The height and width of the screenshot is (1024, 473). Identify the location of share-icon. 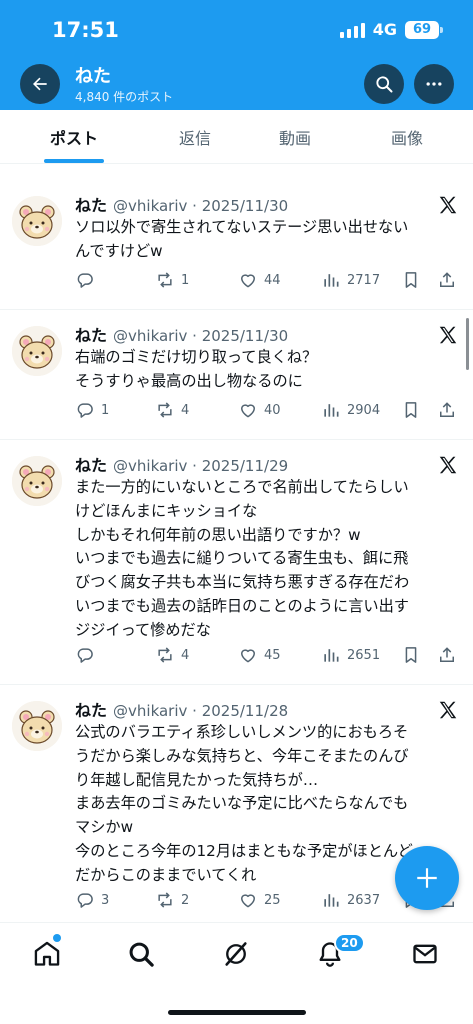
(447, 654).